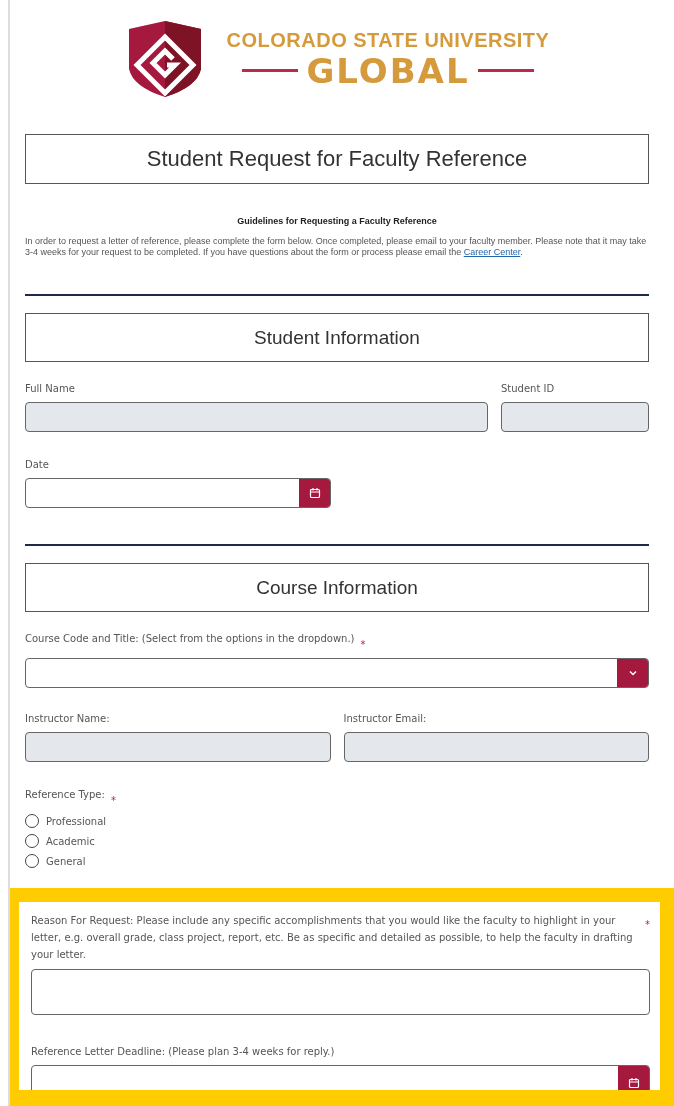 Image resolution: width=674 pixels, height=1106 pixels. What do you see at coordinates (337, 337) in the screenshot?
I see `section-heading: Student Information` at bounding box center [337, 337].